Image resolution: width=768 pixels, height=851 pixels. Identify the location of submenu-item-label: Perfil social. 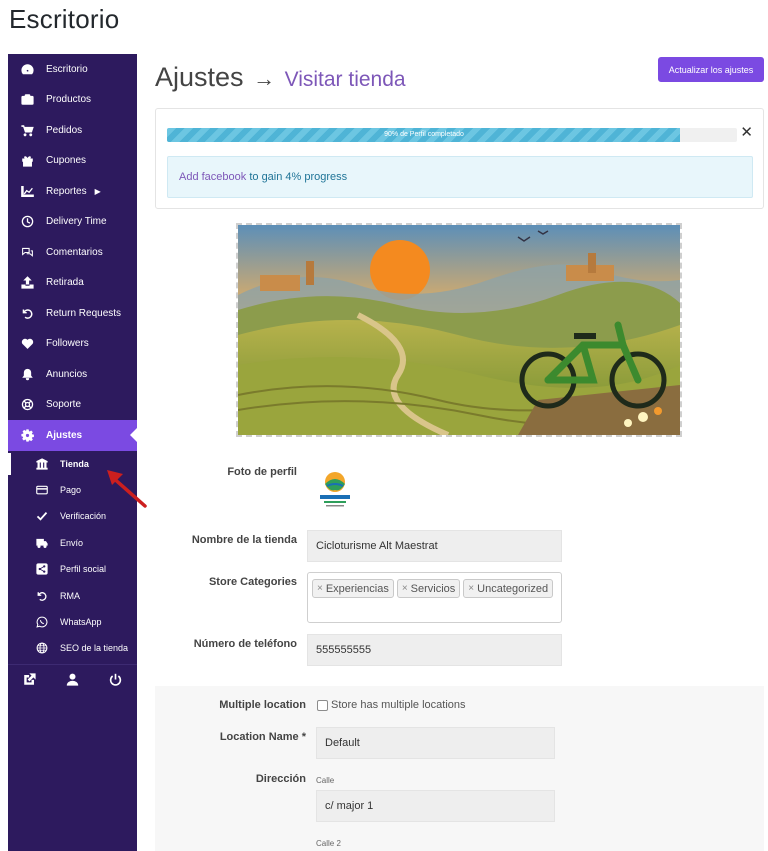
(83, 569).